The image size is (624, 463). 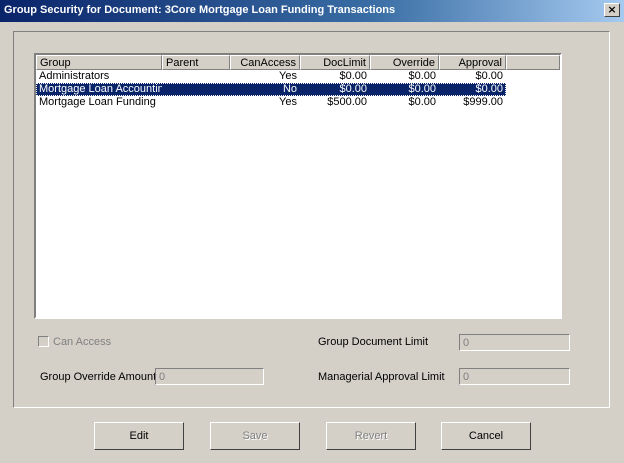 What do you see at coordinates (196, 62) in the screenshot?
I see `column-header-parent: Parent` at bounding box center [196, 62].